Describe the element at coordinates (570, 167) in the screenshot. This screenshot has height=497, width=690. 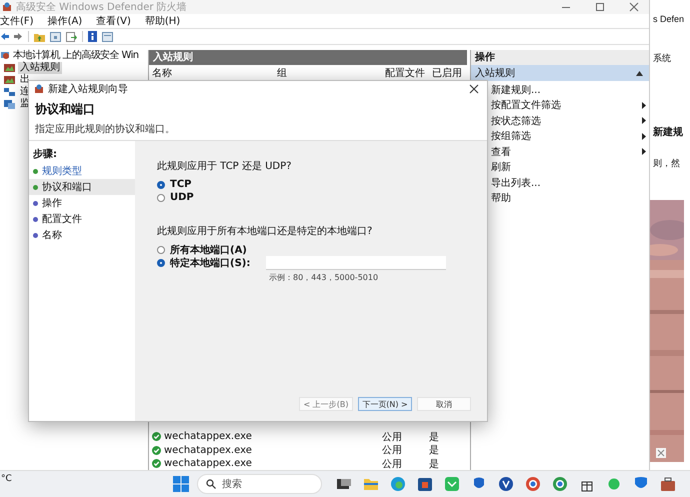
I see `action-item: 刷新` at that location.